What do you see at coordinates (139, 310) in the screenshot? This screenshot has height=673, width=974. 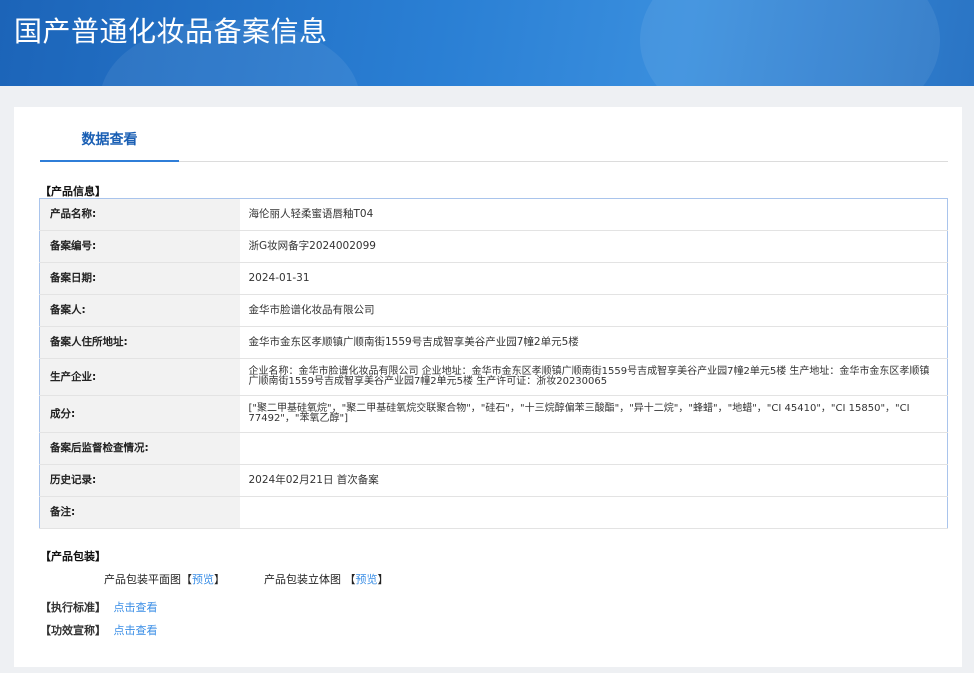 I see `row-label: 备案人:` at bounding box center [139, 310].